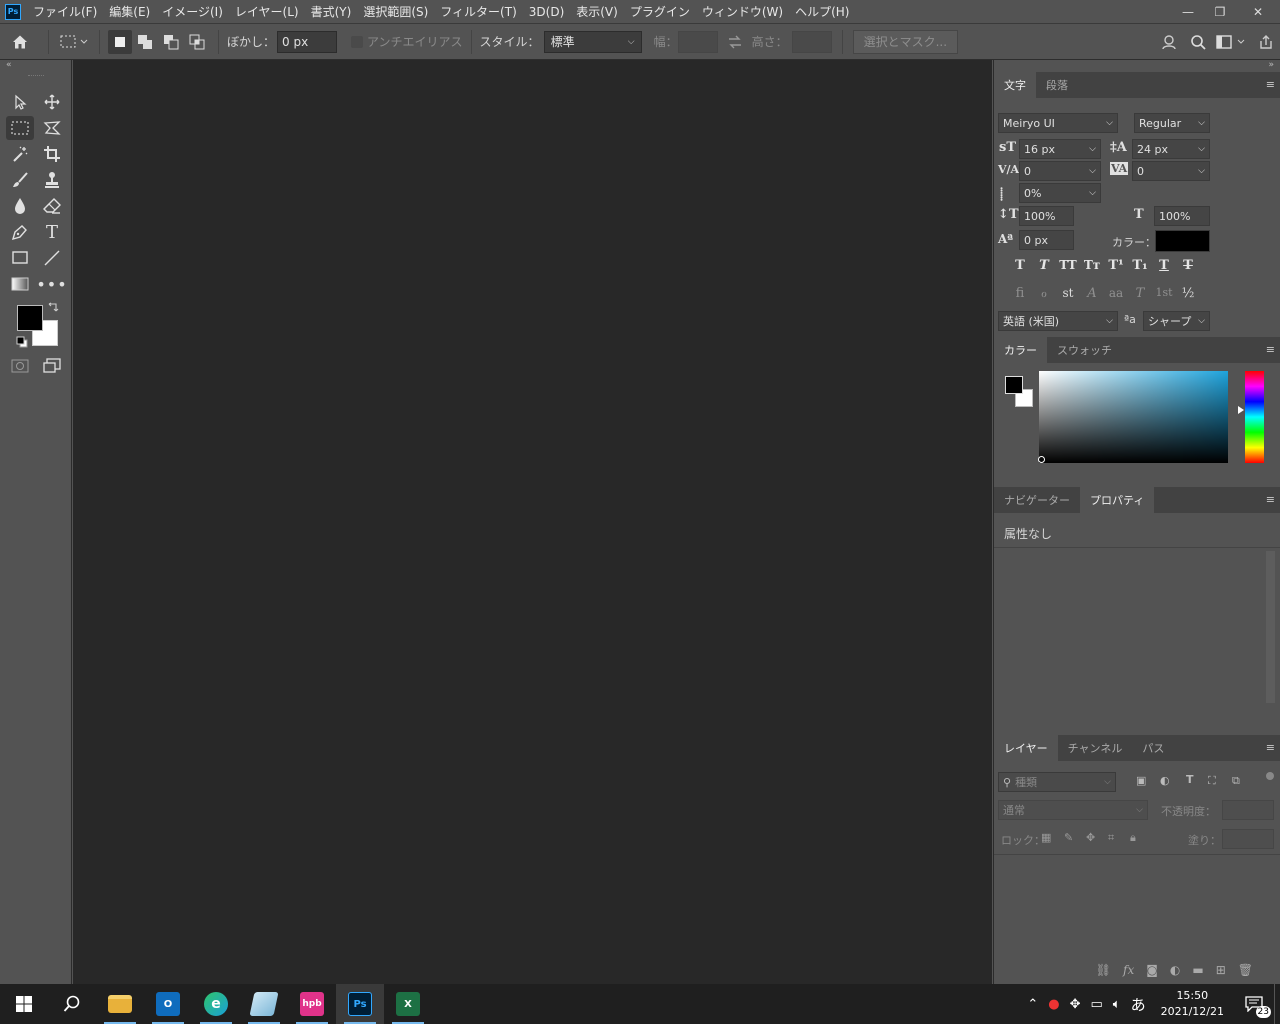 The height and width of the screenshot is (1024, 1280). I want to click on underline-button: T, so click(1164, 265).